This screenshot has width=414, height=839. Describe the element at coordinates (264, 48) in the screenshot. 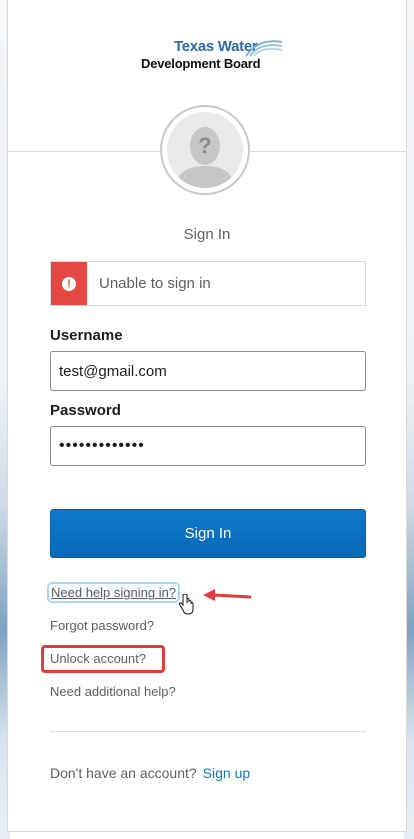

I see `wave-logo-icon` at that location.